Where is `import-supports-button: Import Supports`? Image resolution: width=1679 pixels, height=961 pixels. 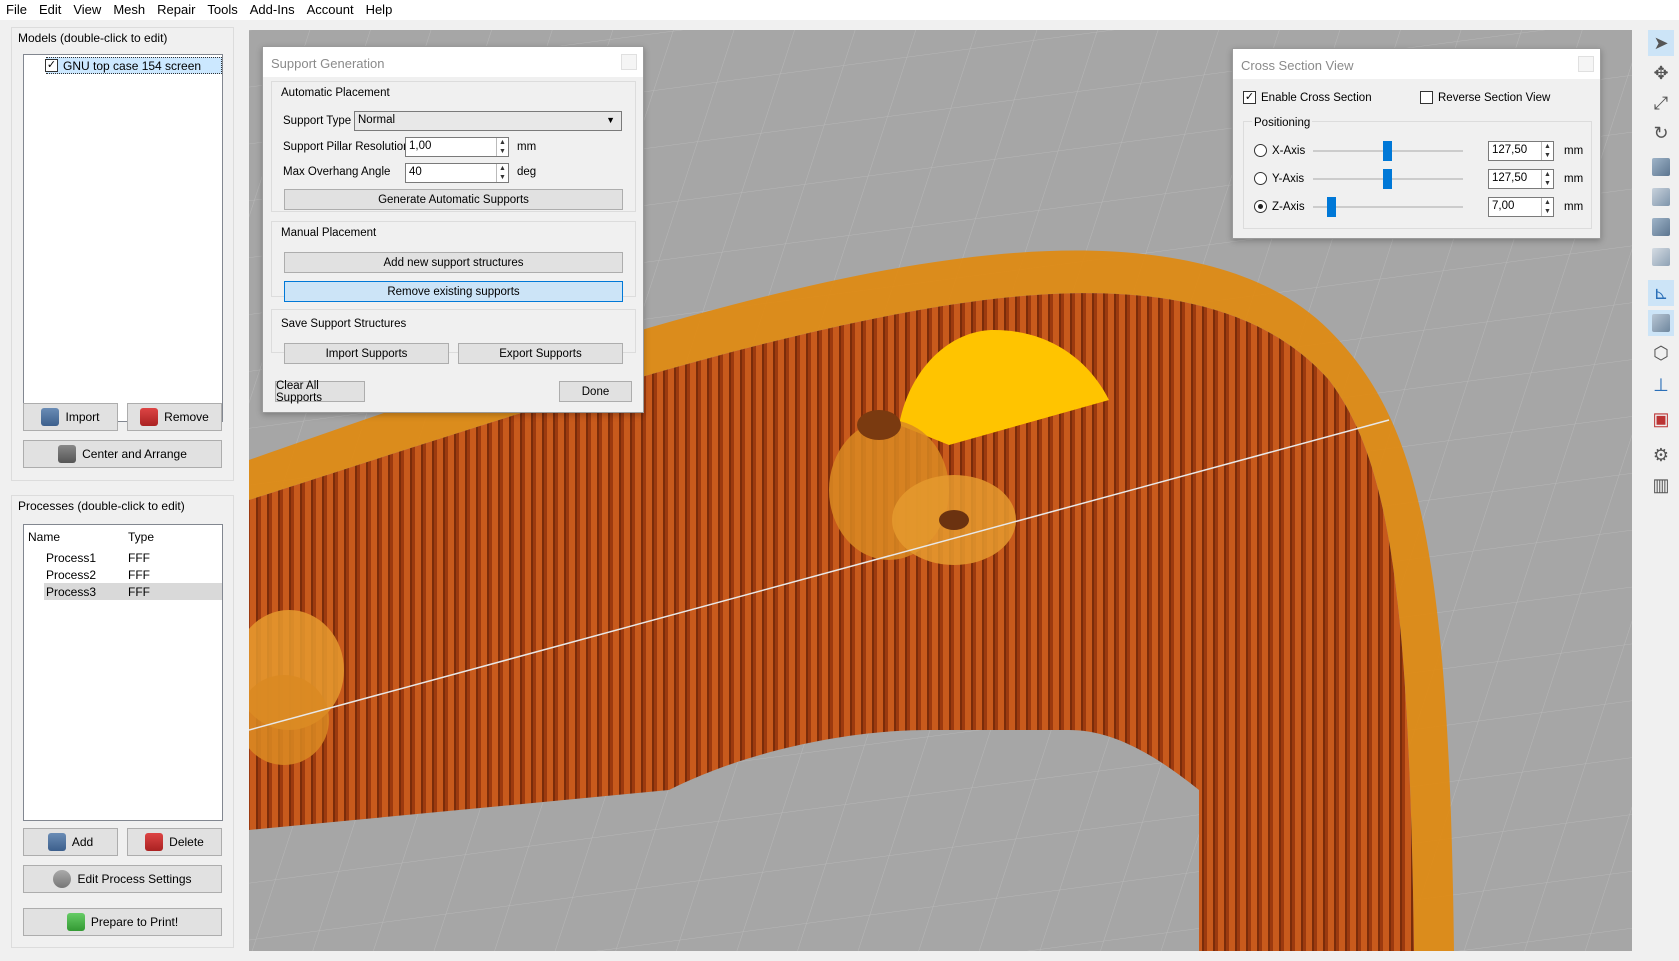
import-supports-button: Import Supports is located at coordinates (366, 353).